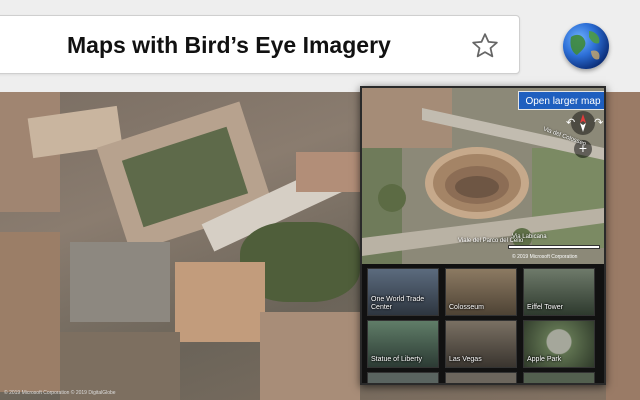  I want to click on gallery-tile-label: Eiffel Tower, so click(545, 307).